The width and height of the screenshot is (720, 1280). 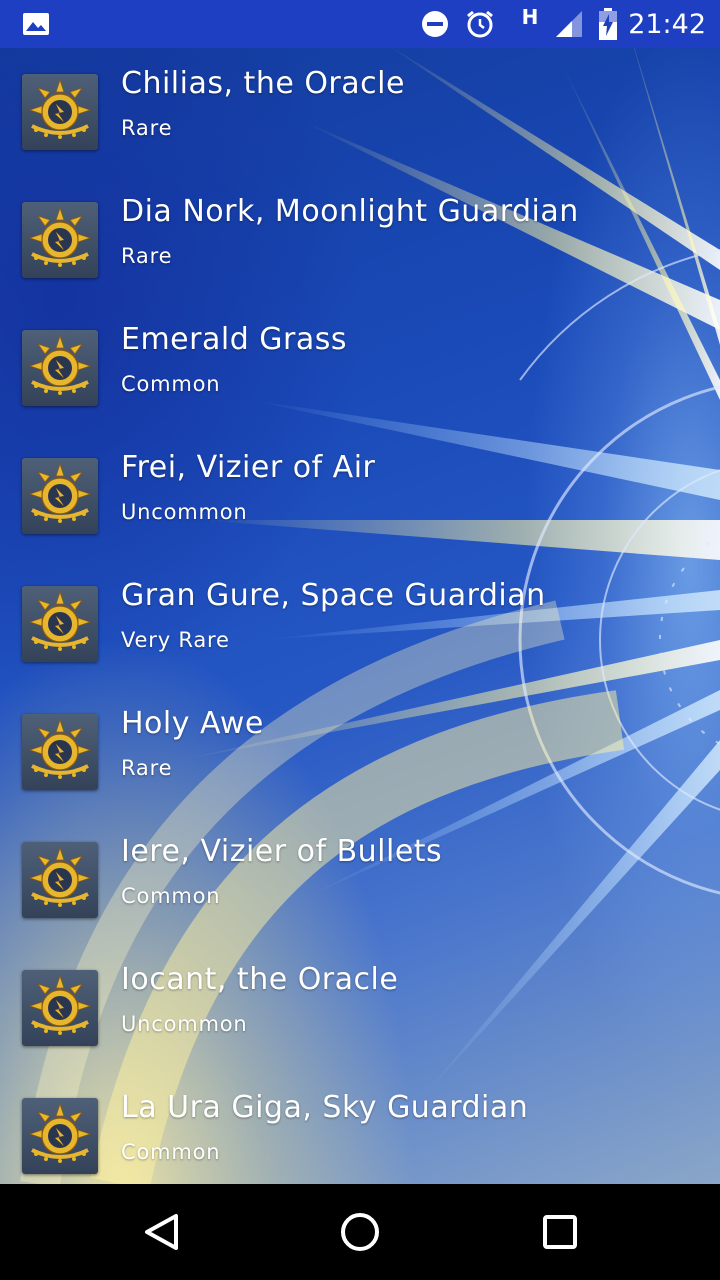 What do you see at coordinates (282, 851) in the screenshot?
I see `card-name: Iere, Vizier of Bullets` at bounding box center [282, 851].